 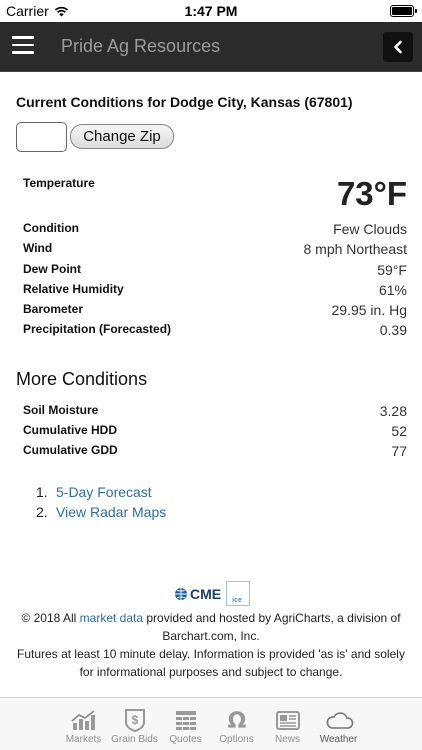 I want to click on quotes-grid-icon, so click(x=185, y=720).